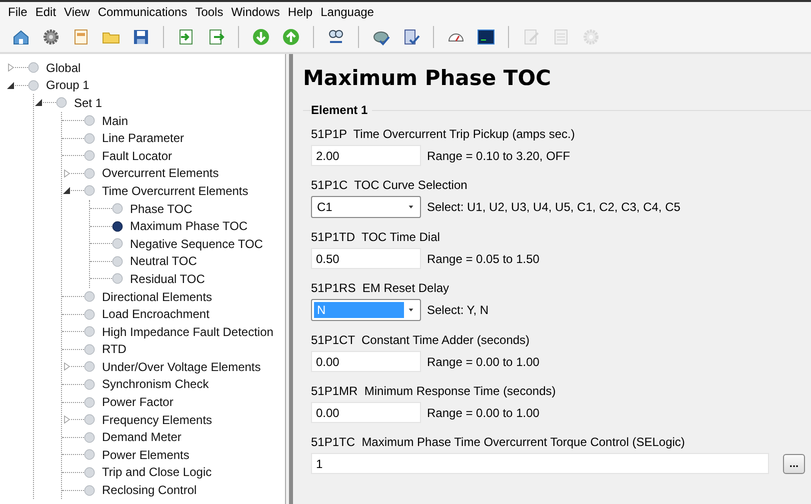 This screenshot has width=811, height=504. Describe the element at coordinates (366, 155) in the screenshot. I see `input-field: 2.00` at that location.